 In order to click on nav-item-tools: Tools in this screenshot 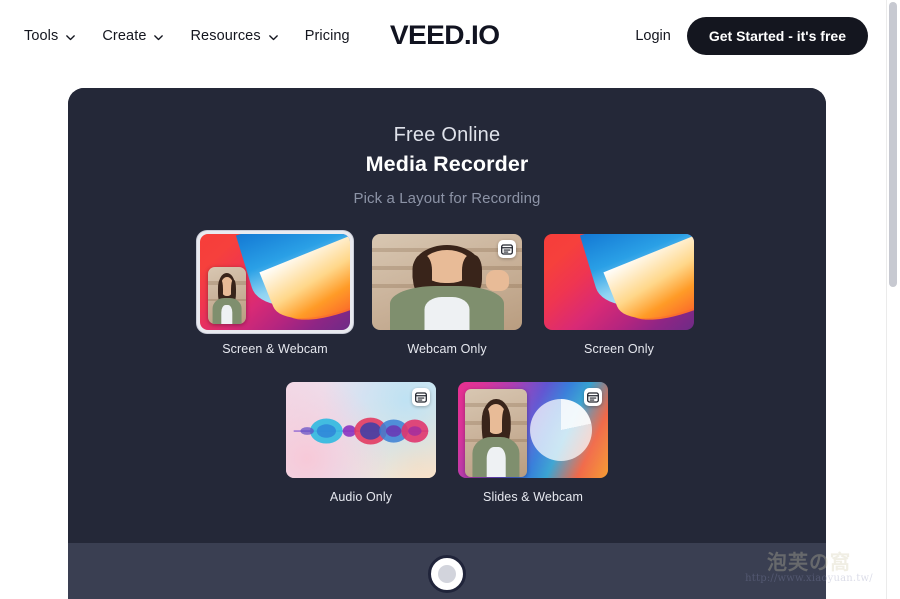, I will do `click(50, 36)`.